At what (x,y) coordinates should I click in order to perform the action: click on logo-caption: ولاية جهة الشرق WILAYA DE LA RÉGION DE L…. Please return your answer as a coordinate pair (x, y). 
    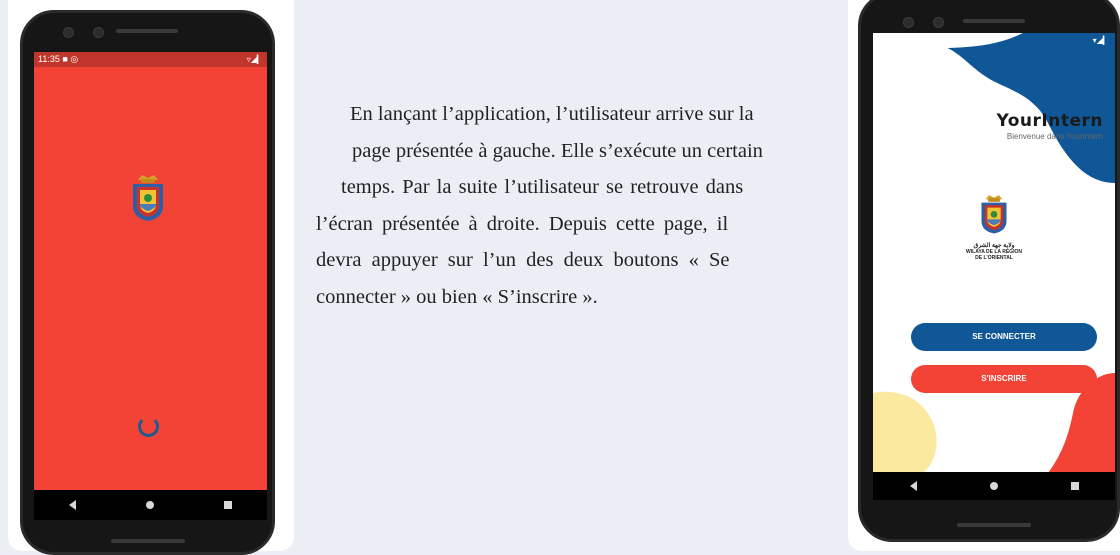
    Looking at the image, I should click on (994, 252).